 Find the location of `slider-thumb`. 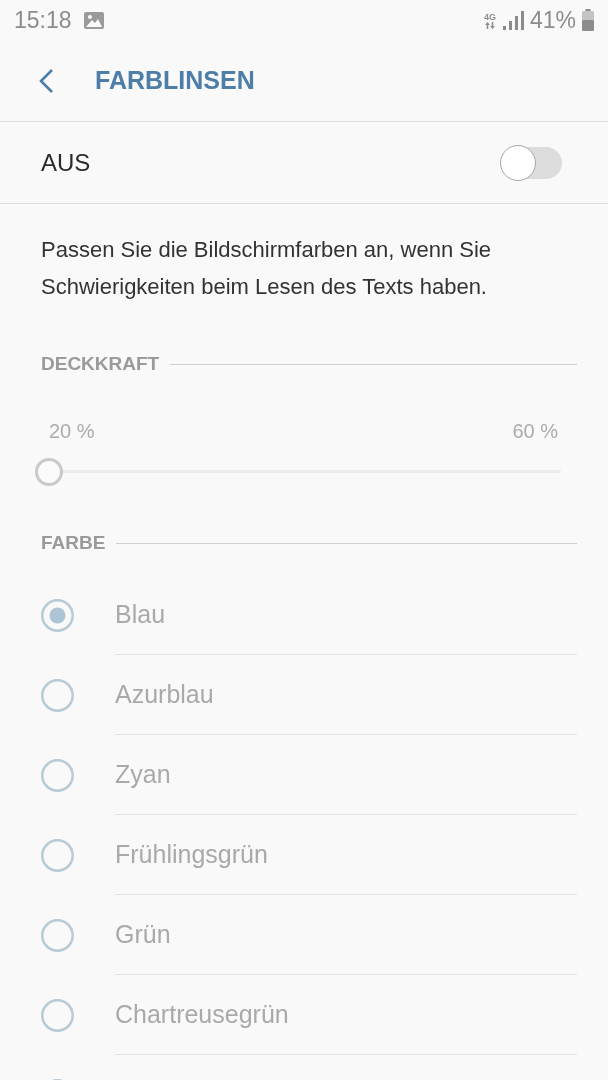

slider-thumb is located at coordinates (49, 472).